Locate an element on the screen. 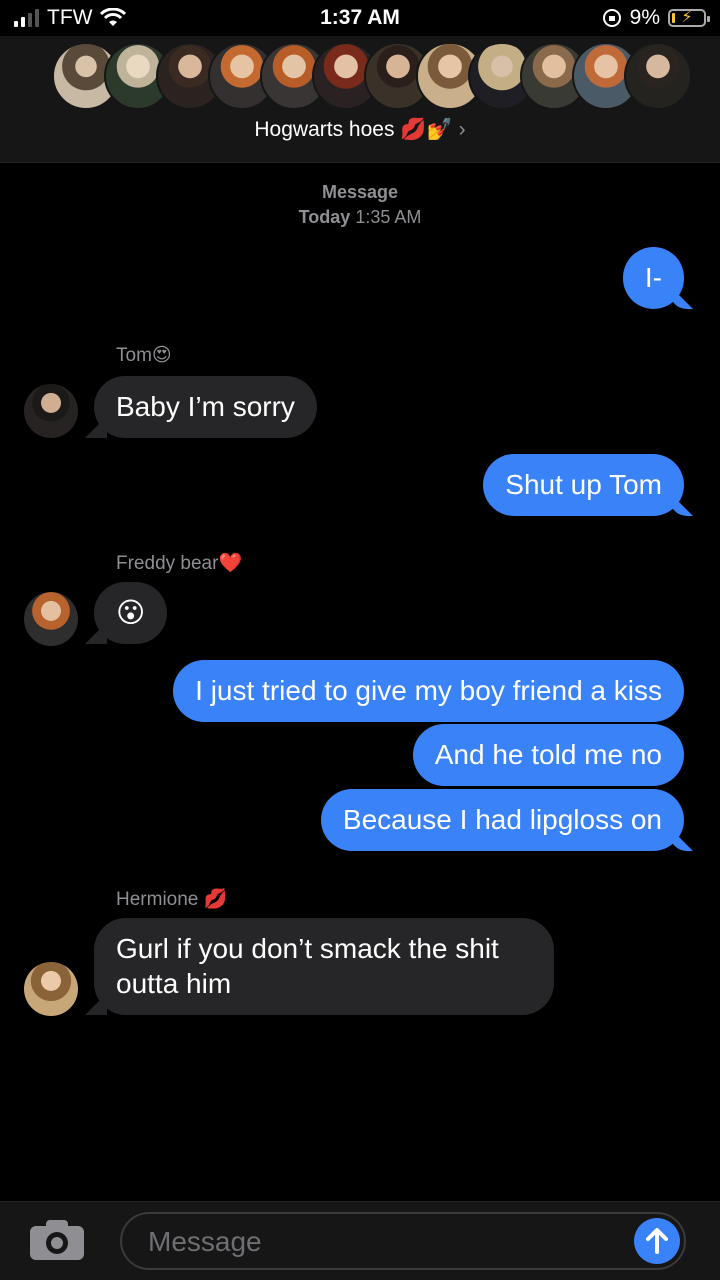  message-text: And he told me no is located at coordinates (548, 754).